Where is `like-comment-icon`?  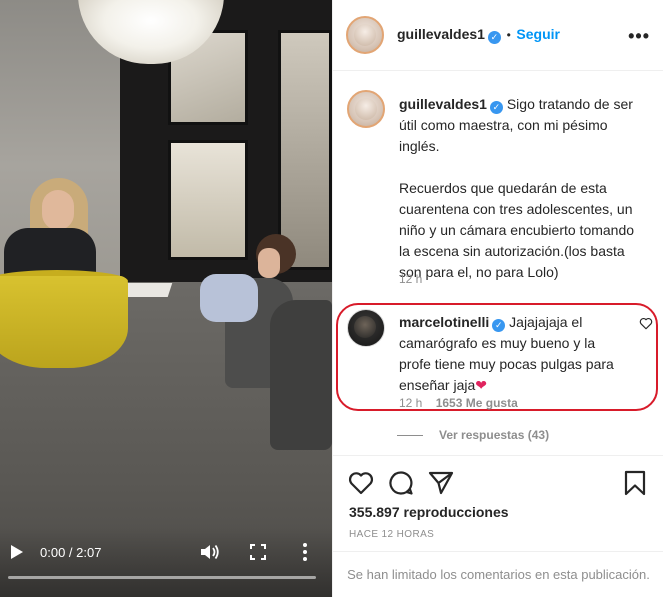
like-comment-icon is located at coordinates (646, 323).